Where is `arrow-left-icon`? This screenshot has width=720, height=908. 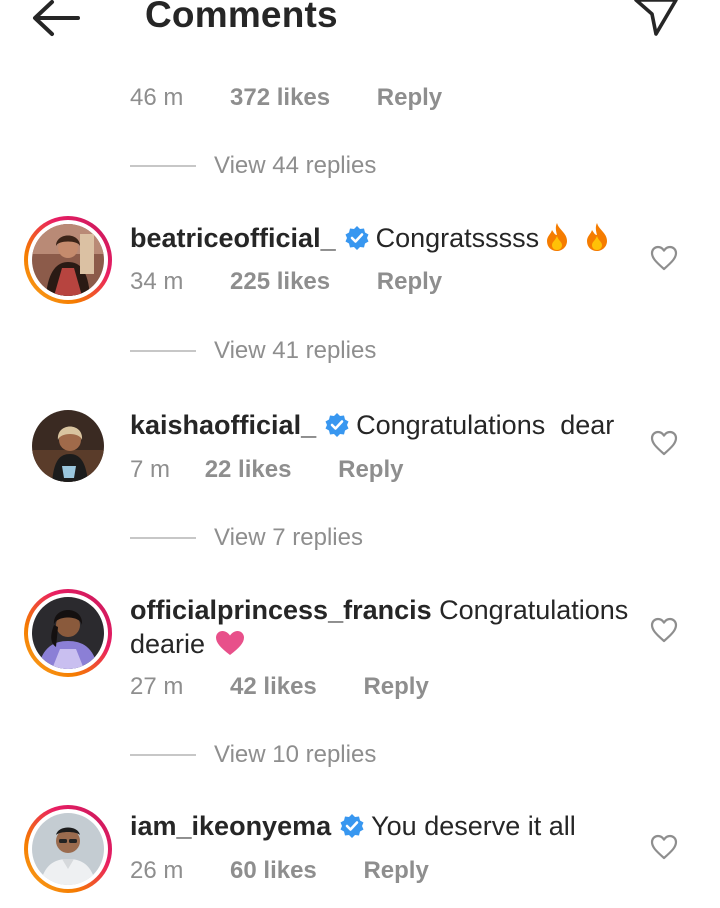
arrow-left-icon is located at coordinates (56, 18).